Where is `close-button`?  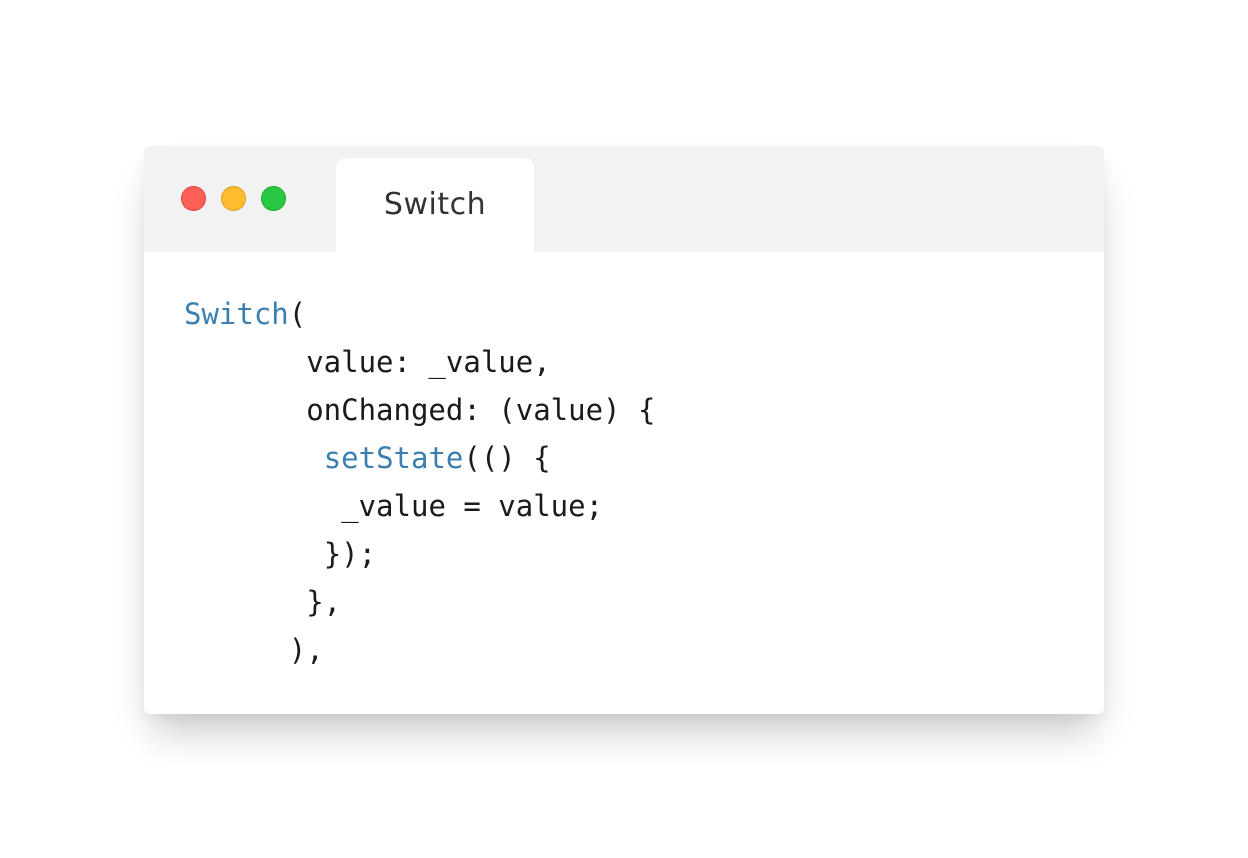 close-button is located at coordinates (193, 198).